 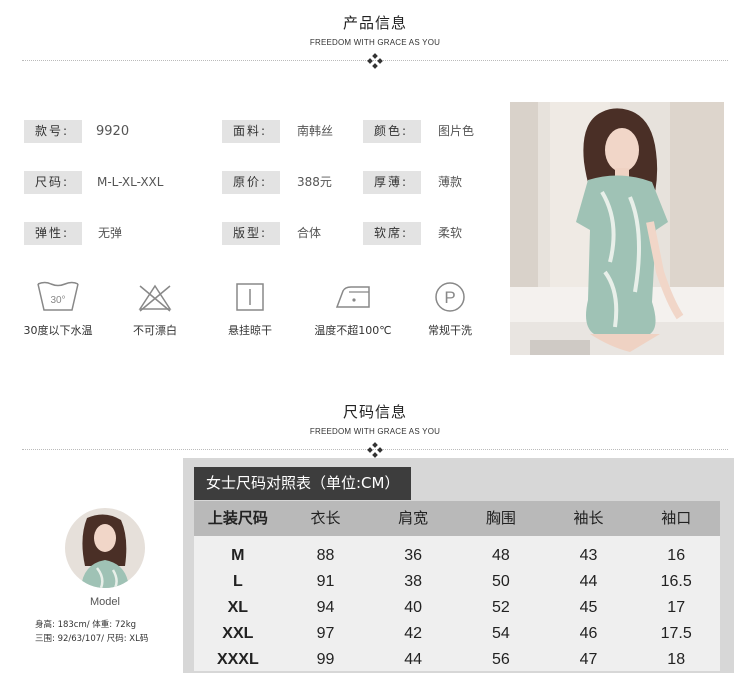 What do you see at coordinates (374, 412) in the screenshot?
I see `size-info-title: 尺码信息` at bounding box center [374, 412].